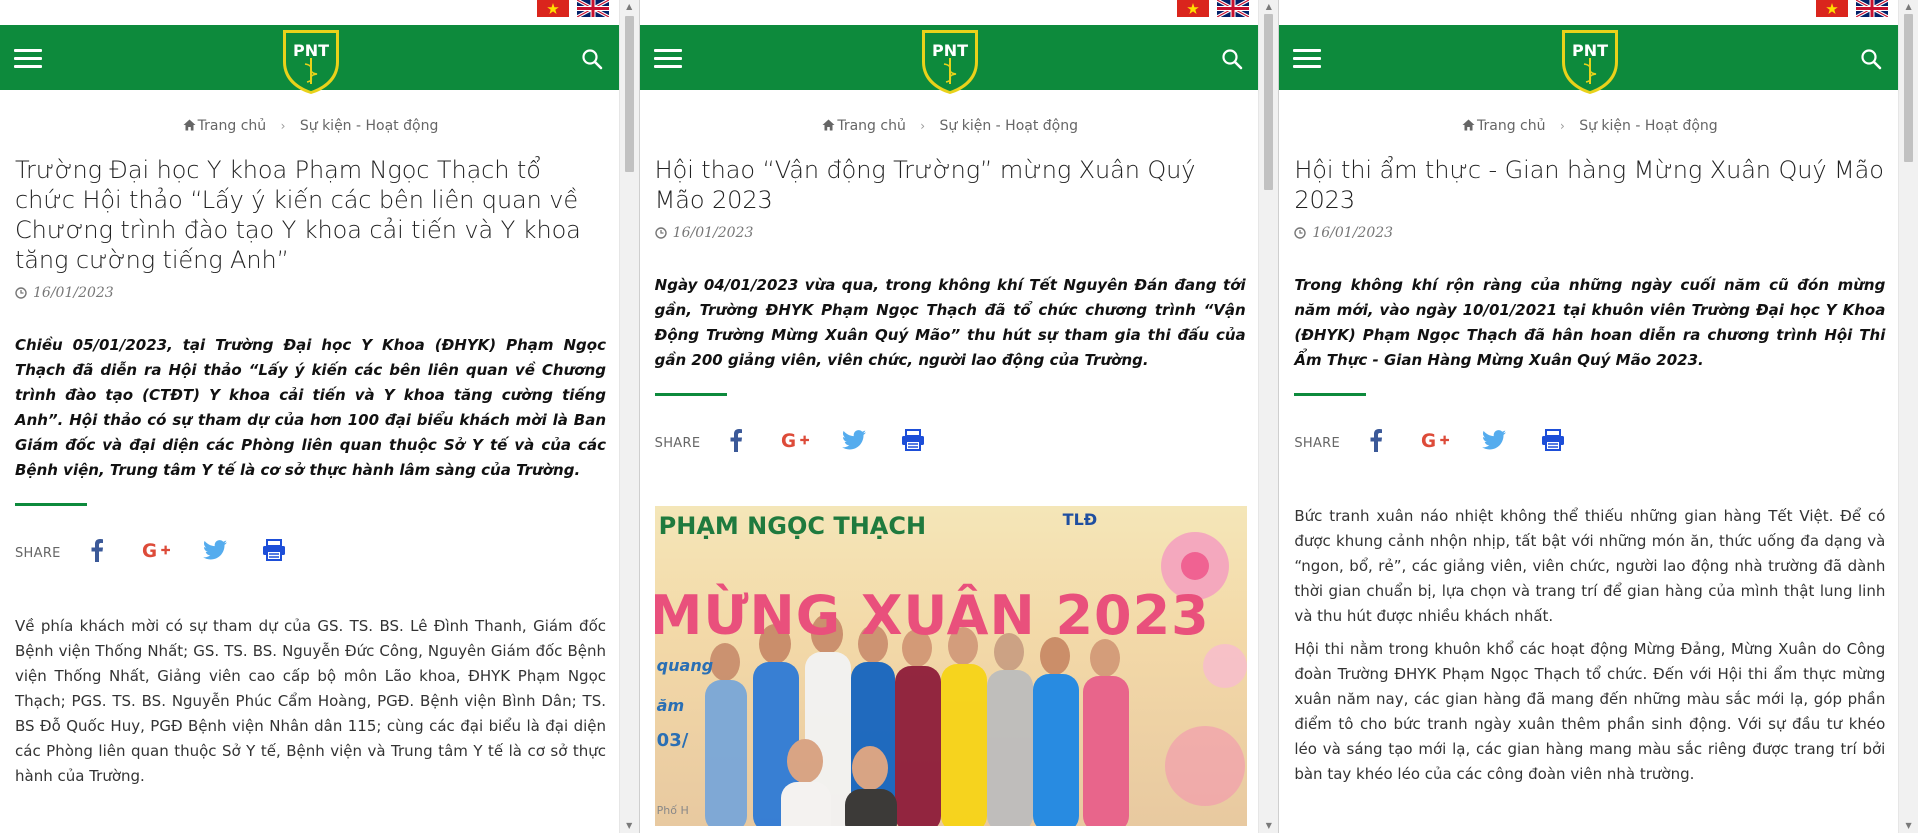 This screenshot has width=1918, height=833. Describe the element at coordinates (1080, 519) in the screenshot. I see `photo-badge-text: TLĐ` at that location.